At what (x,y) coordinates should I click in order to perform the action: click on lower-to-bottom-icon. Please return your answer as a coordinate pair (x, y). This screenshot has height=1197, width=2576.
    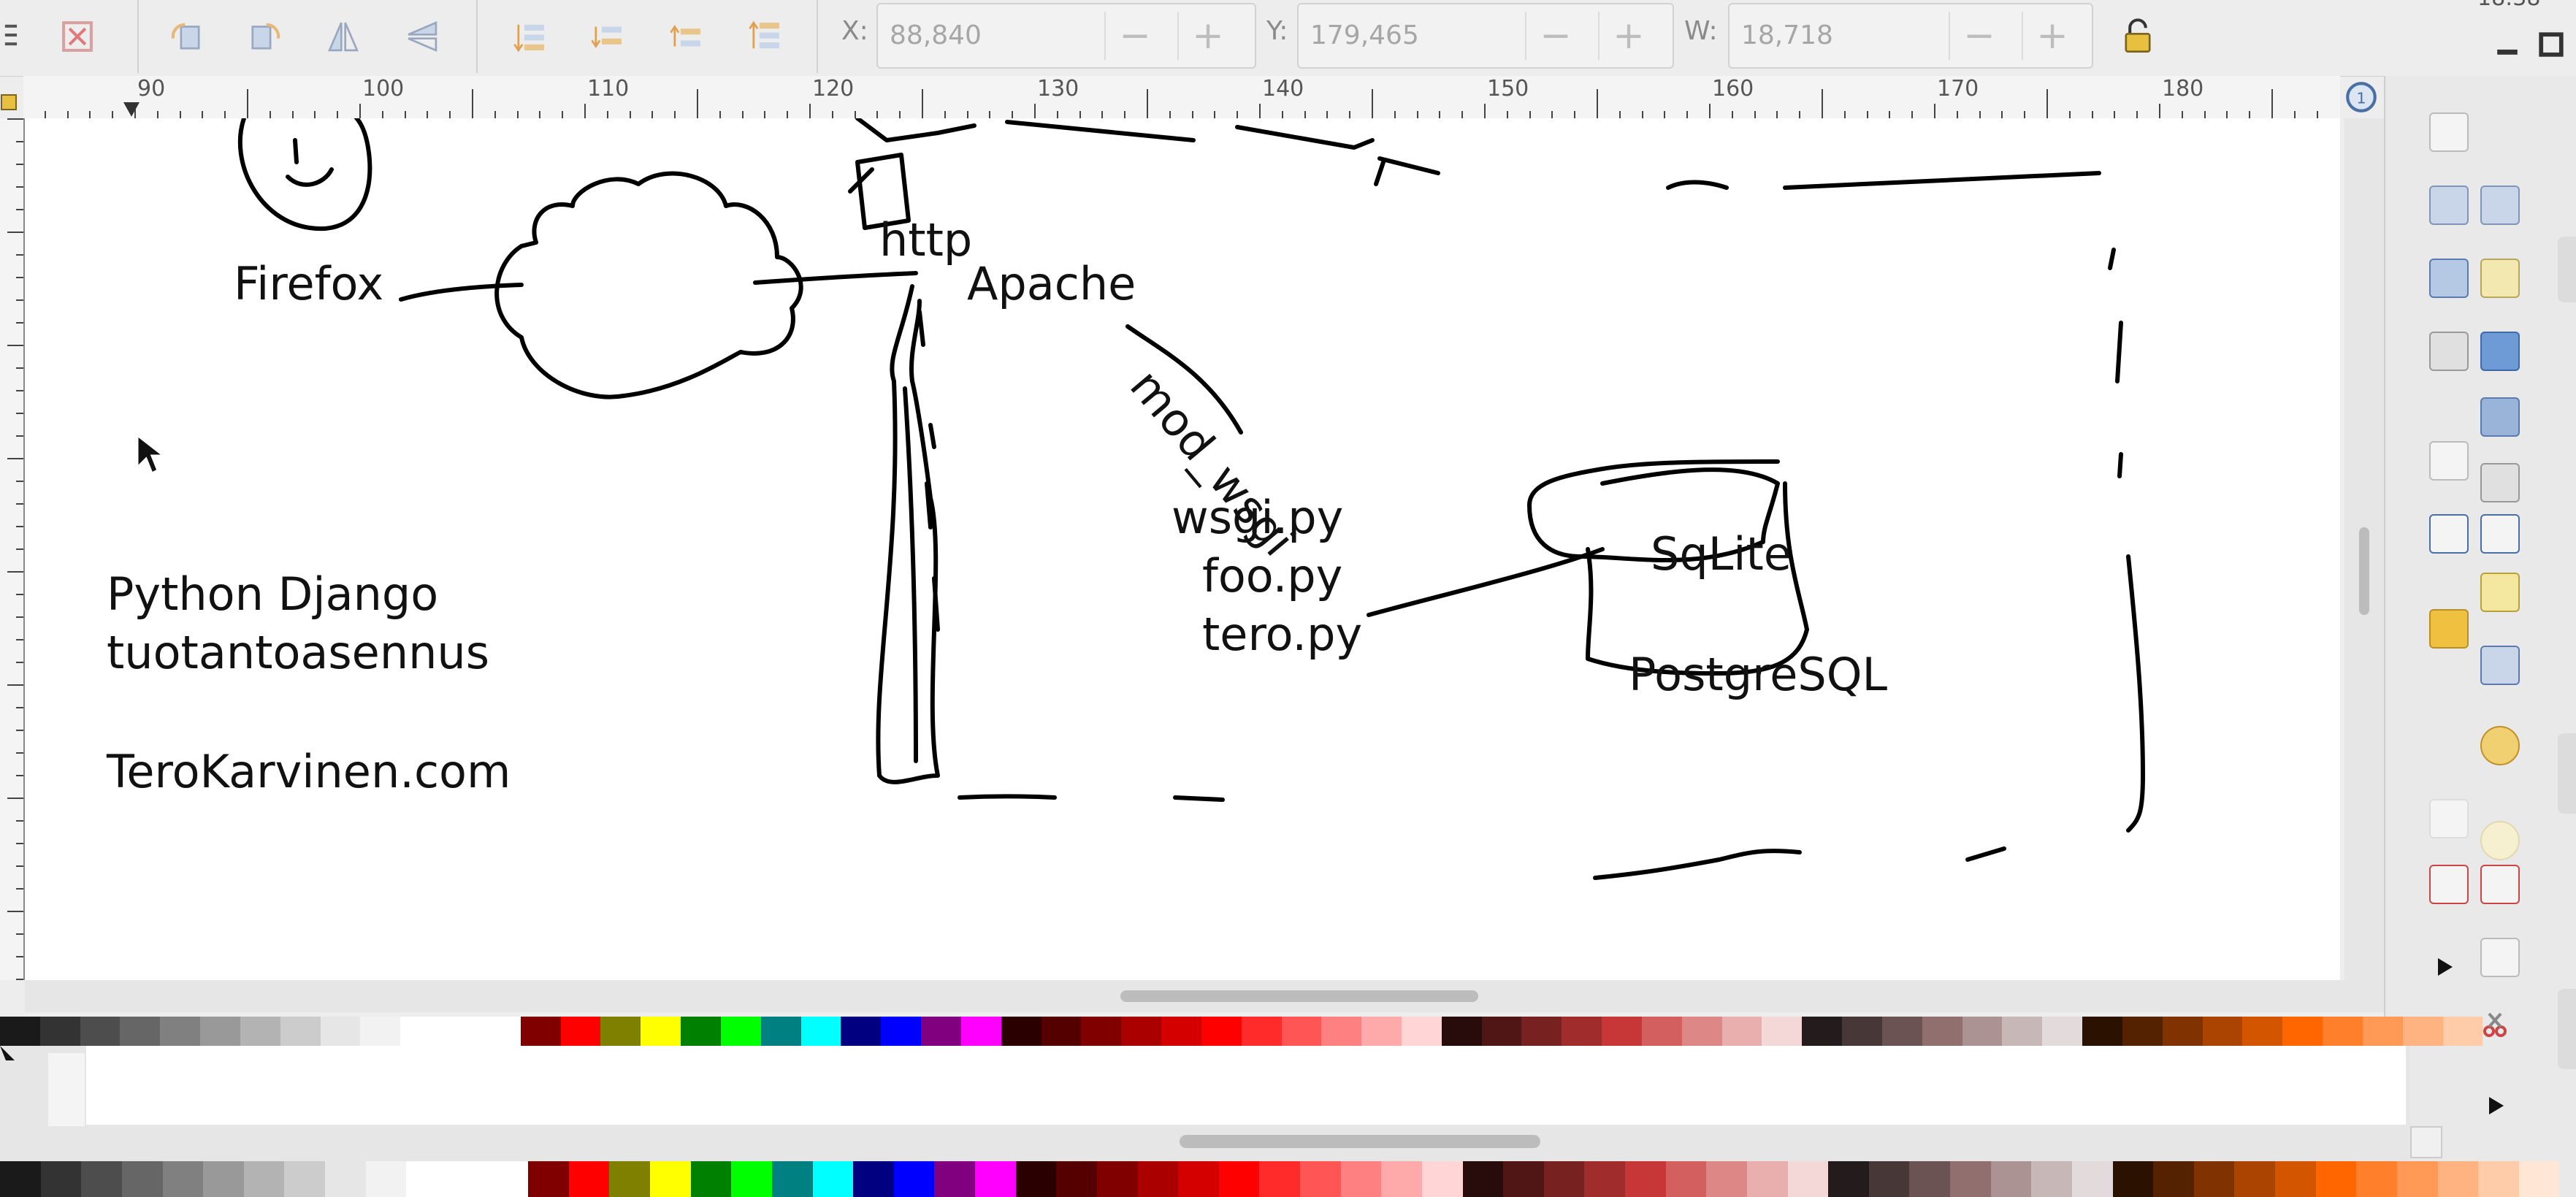
    Looking at the image, I should click on (530, 36).